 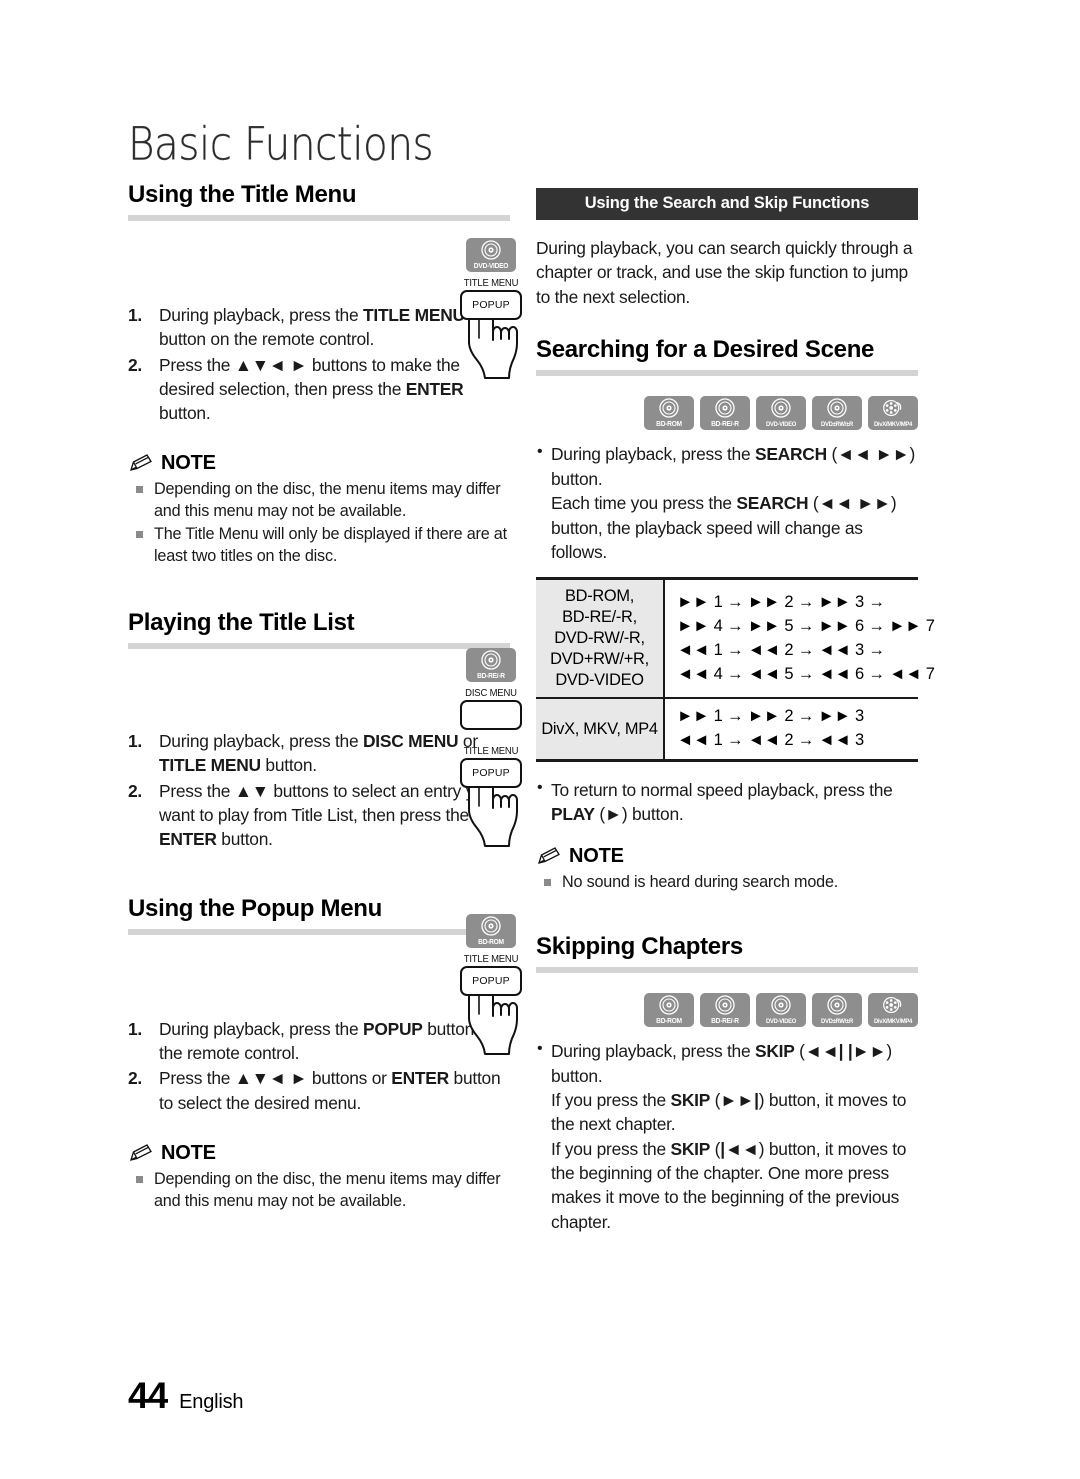 I want to click on page-footer: 44 English, so click(x=186, y=1396).